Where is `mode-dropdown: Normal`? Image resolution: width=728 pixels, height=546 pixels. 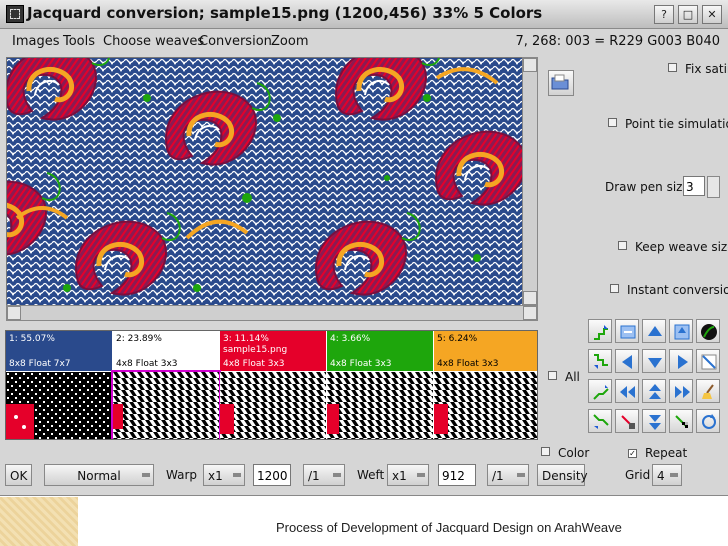
mode-dropdown: Normal is located at coordinates (99, 475).